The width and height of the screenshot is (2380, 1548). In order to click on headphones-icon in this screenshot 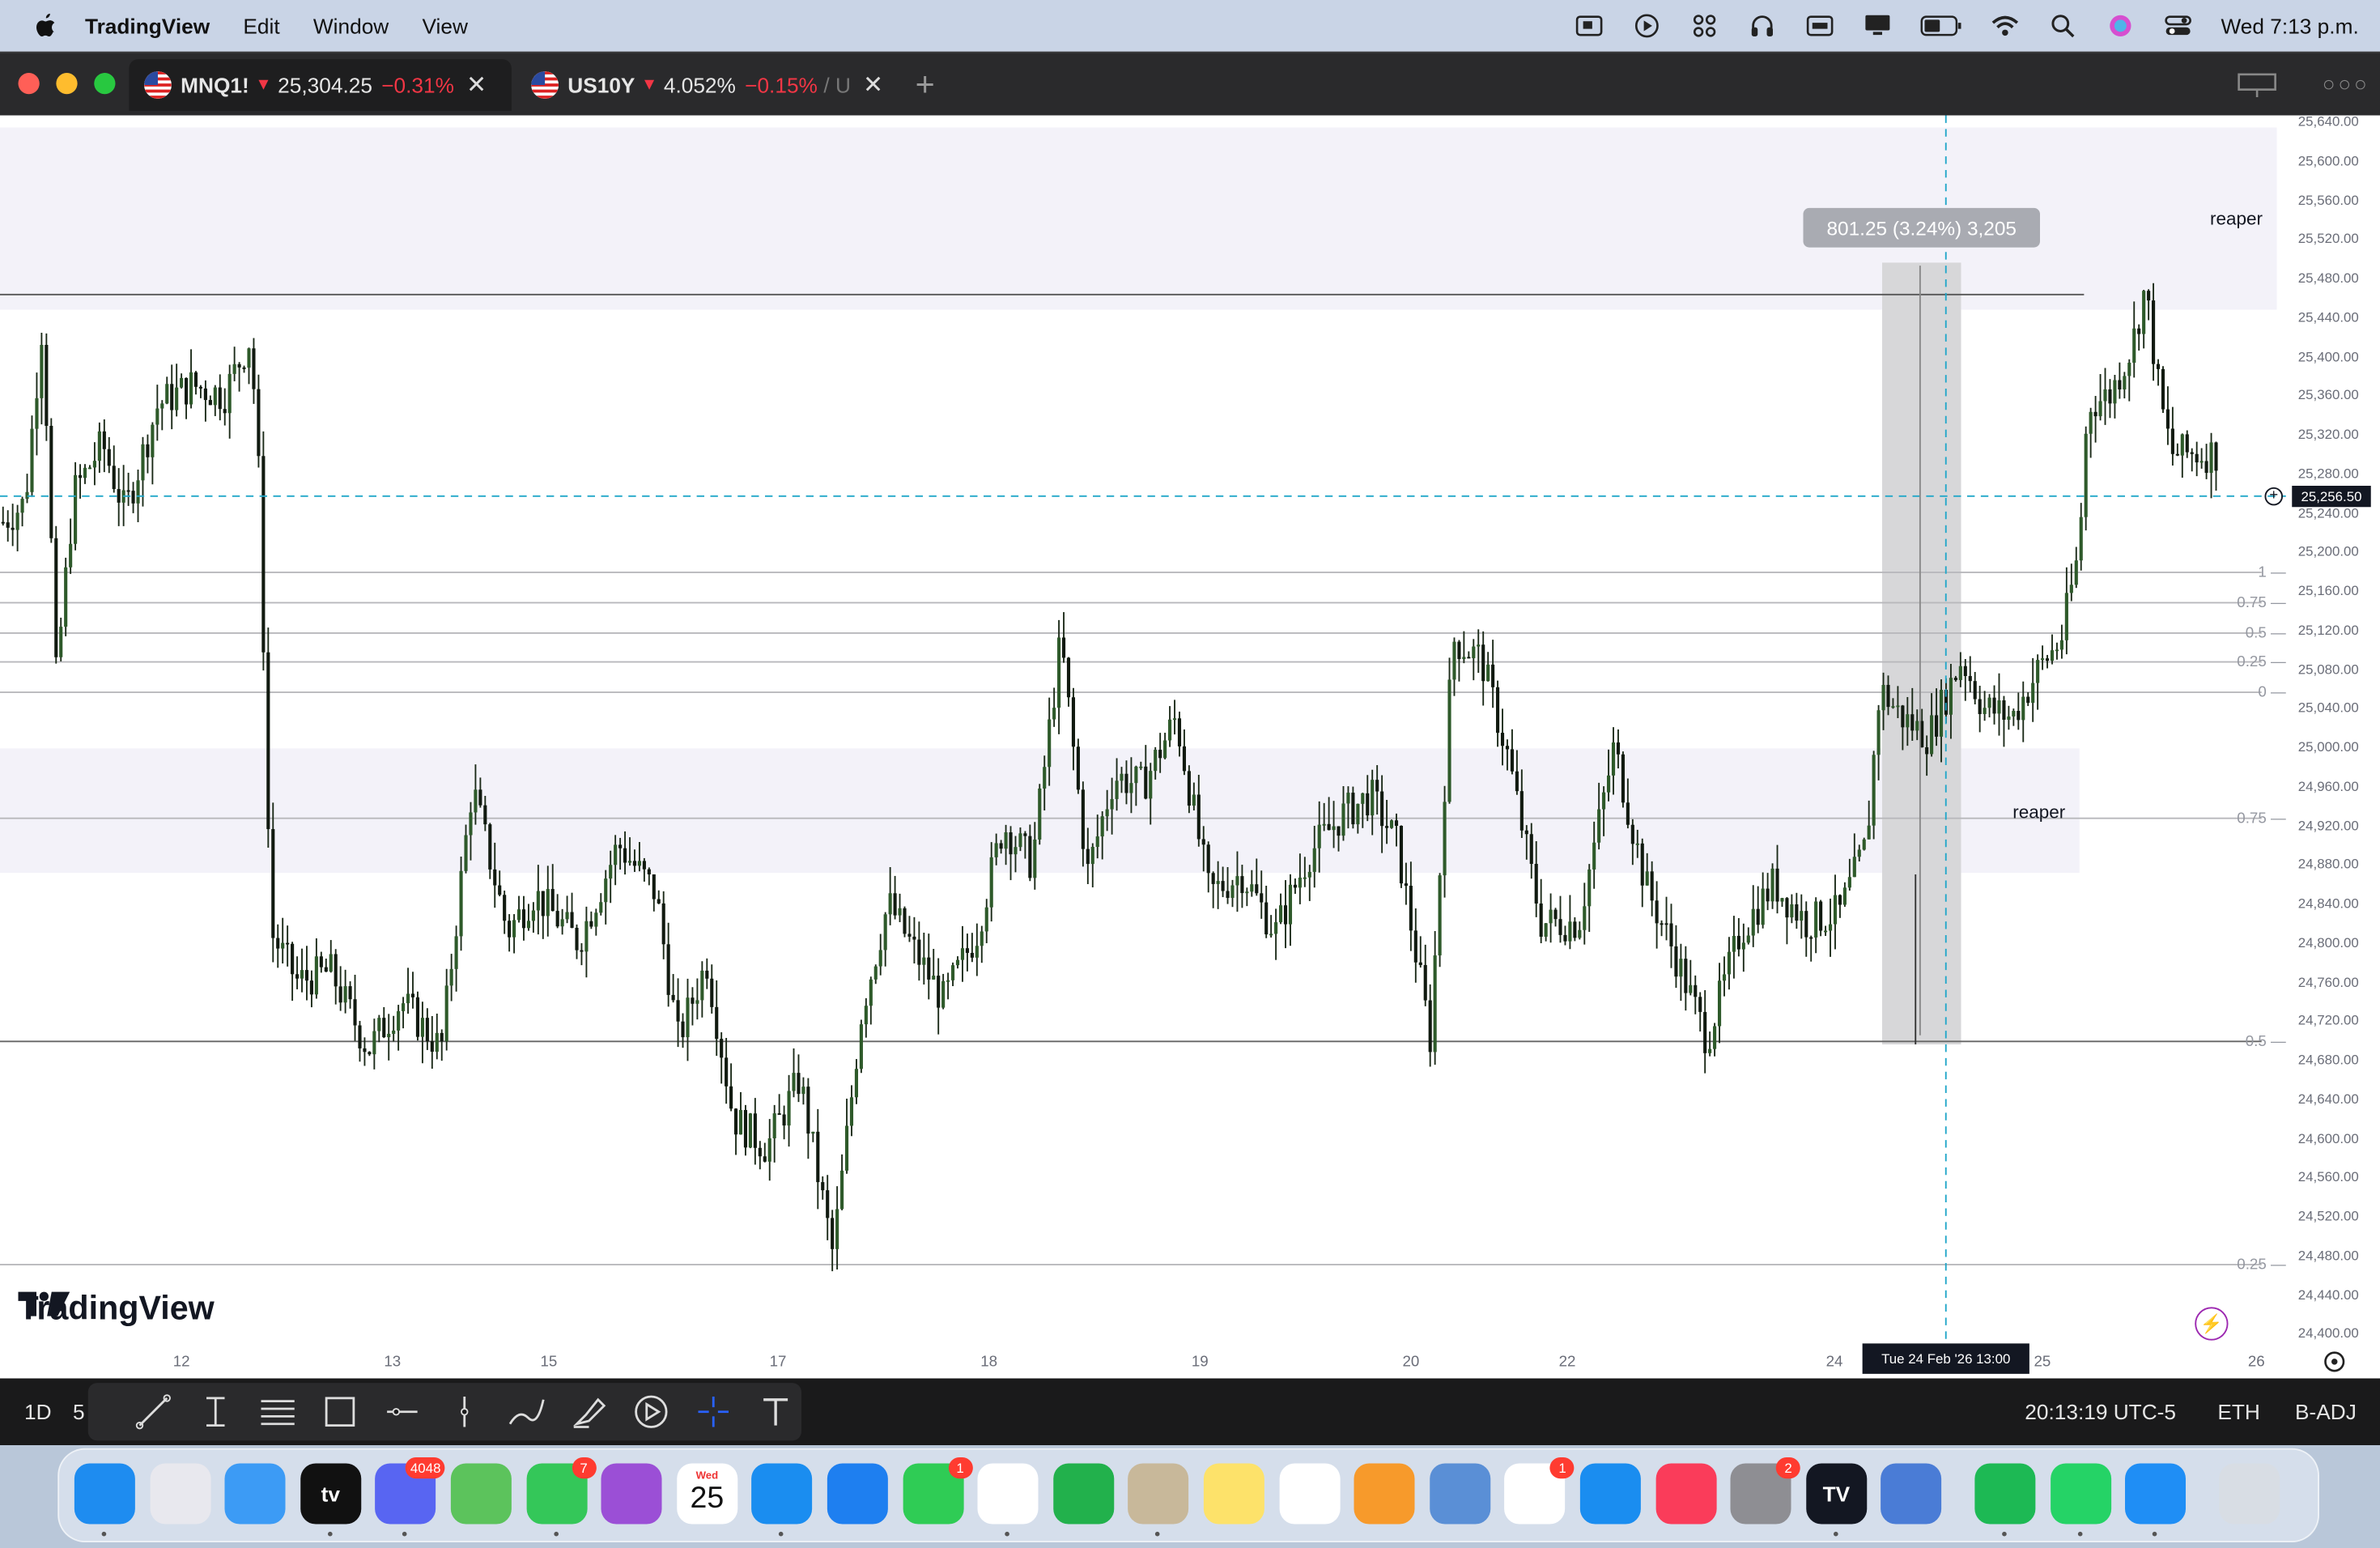, I will do `click(1763, 26)`.